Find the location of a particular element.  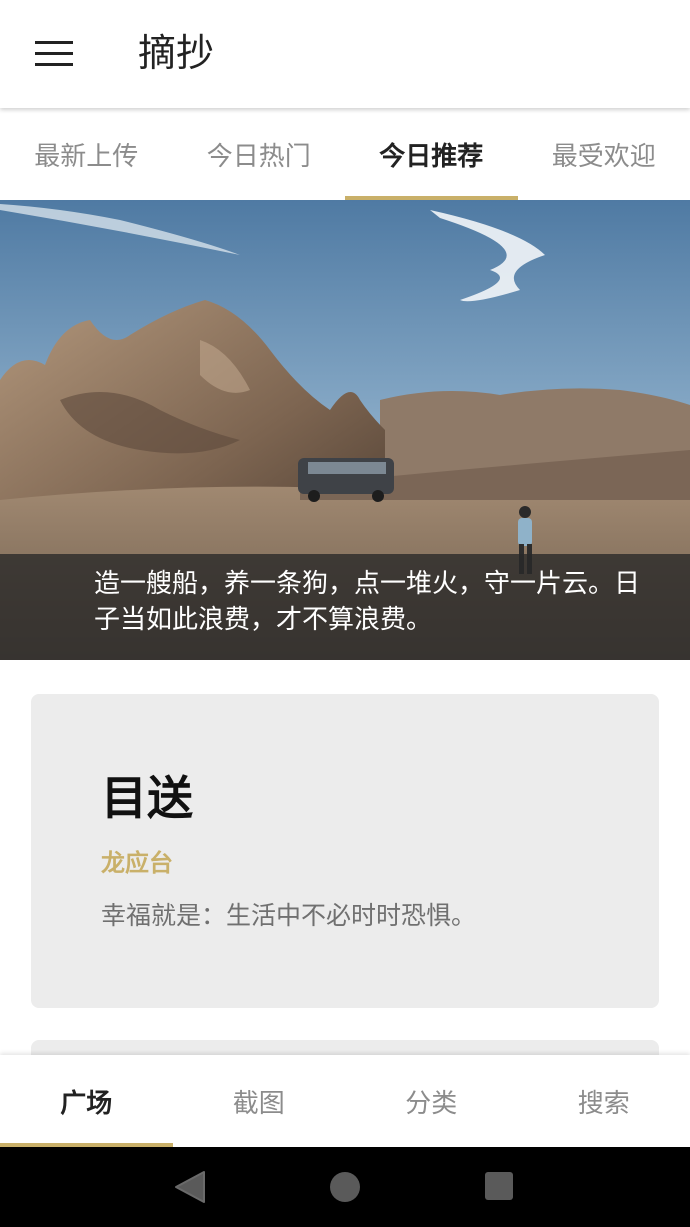

hamburger-menu-icon is located at coordinates (54, 54).